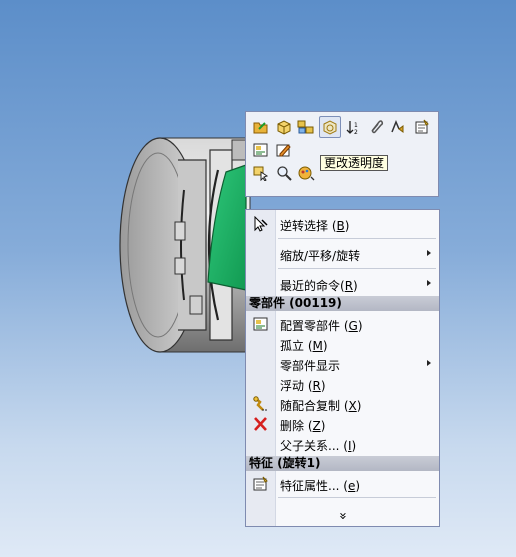  I want to click on configure-component-close: ), so click(360, 326).